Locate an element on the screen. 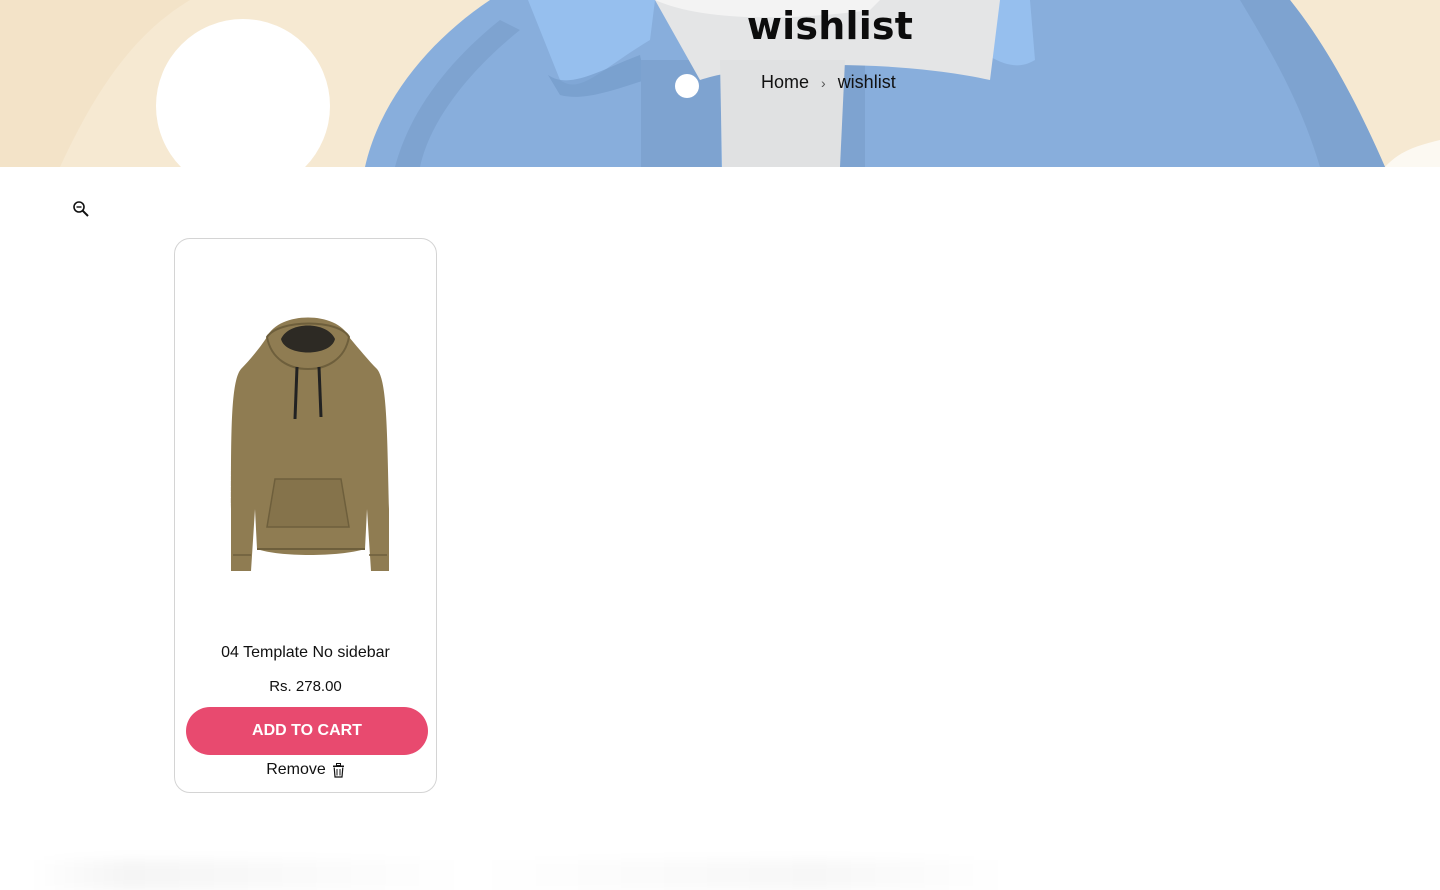 The height and width of the screenshot is (890, 1440). breadcrumb: Home › wishlist is located at coordinates (828, 82).